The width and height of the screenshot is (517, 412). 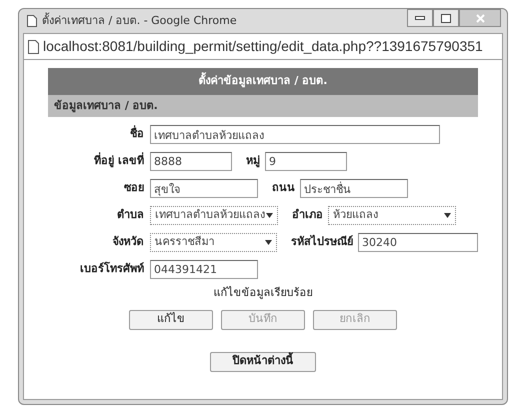 What do you see at coordinates (171, 320) in the screenshot?
I see `form-button: แก้ไข` at bounding box center [171, 320].